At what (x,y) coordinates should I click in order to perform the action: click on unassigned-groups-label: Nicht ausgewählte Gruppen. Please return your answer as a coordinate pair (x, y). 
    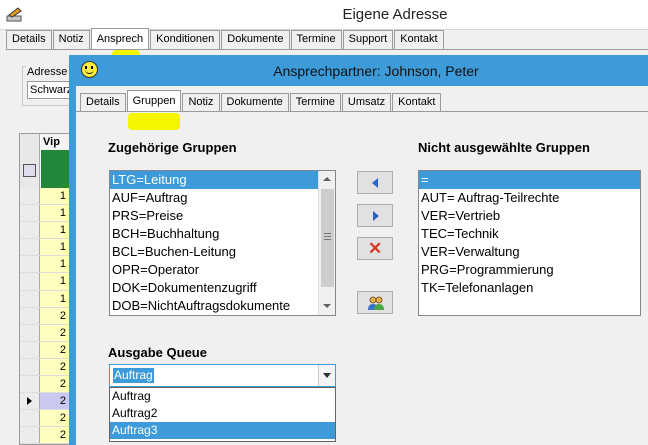
    Looking at the image, I should click on (504, 147).